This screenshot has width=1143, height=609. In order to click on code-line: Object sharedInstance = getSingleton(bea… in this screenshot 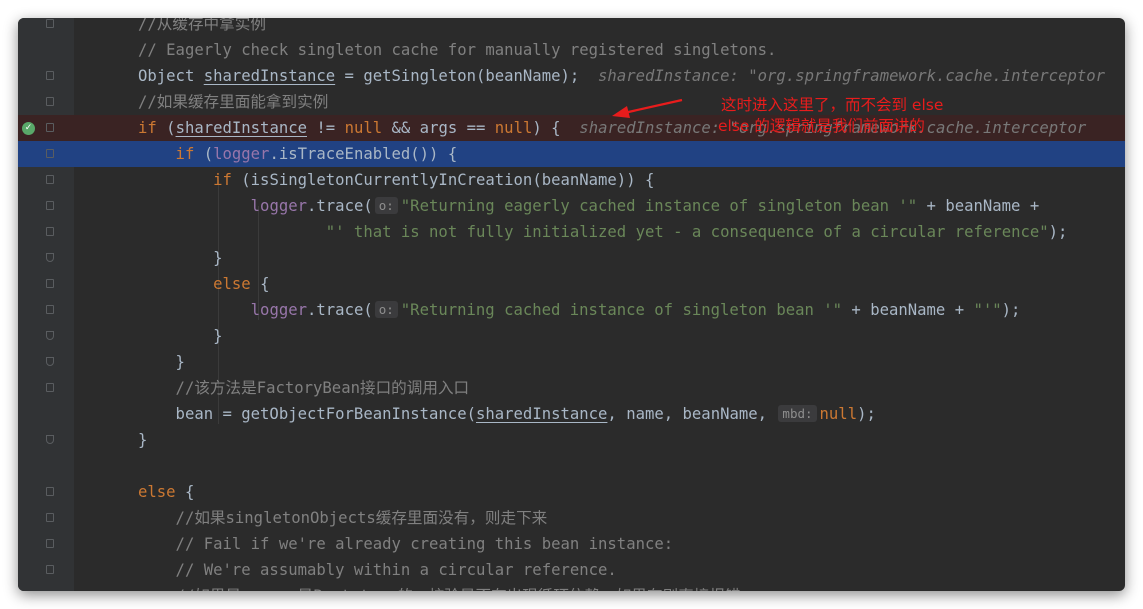, I will do `click(571, 76)`.